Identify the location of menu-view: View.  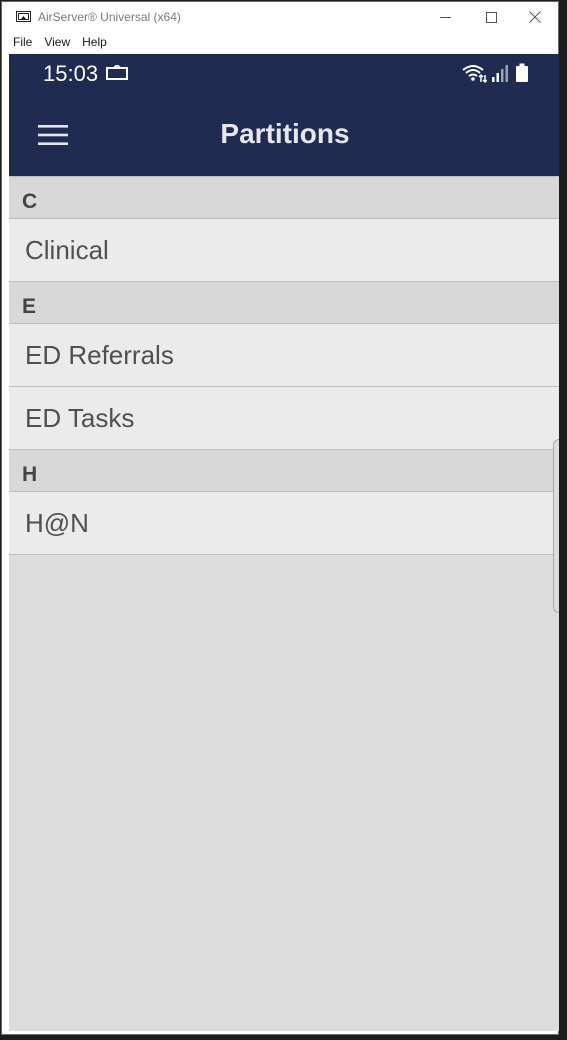
(57, 42).